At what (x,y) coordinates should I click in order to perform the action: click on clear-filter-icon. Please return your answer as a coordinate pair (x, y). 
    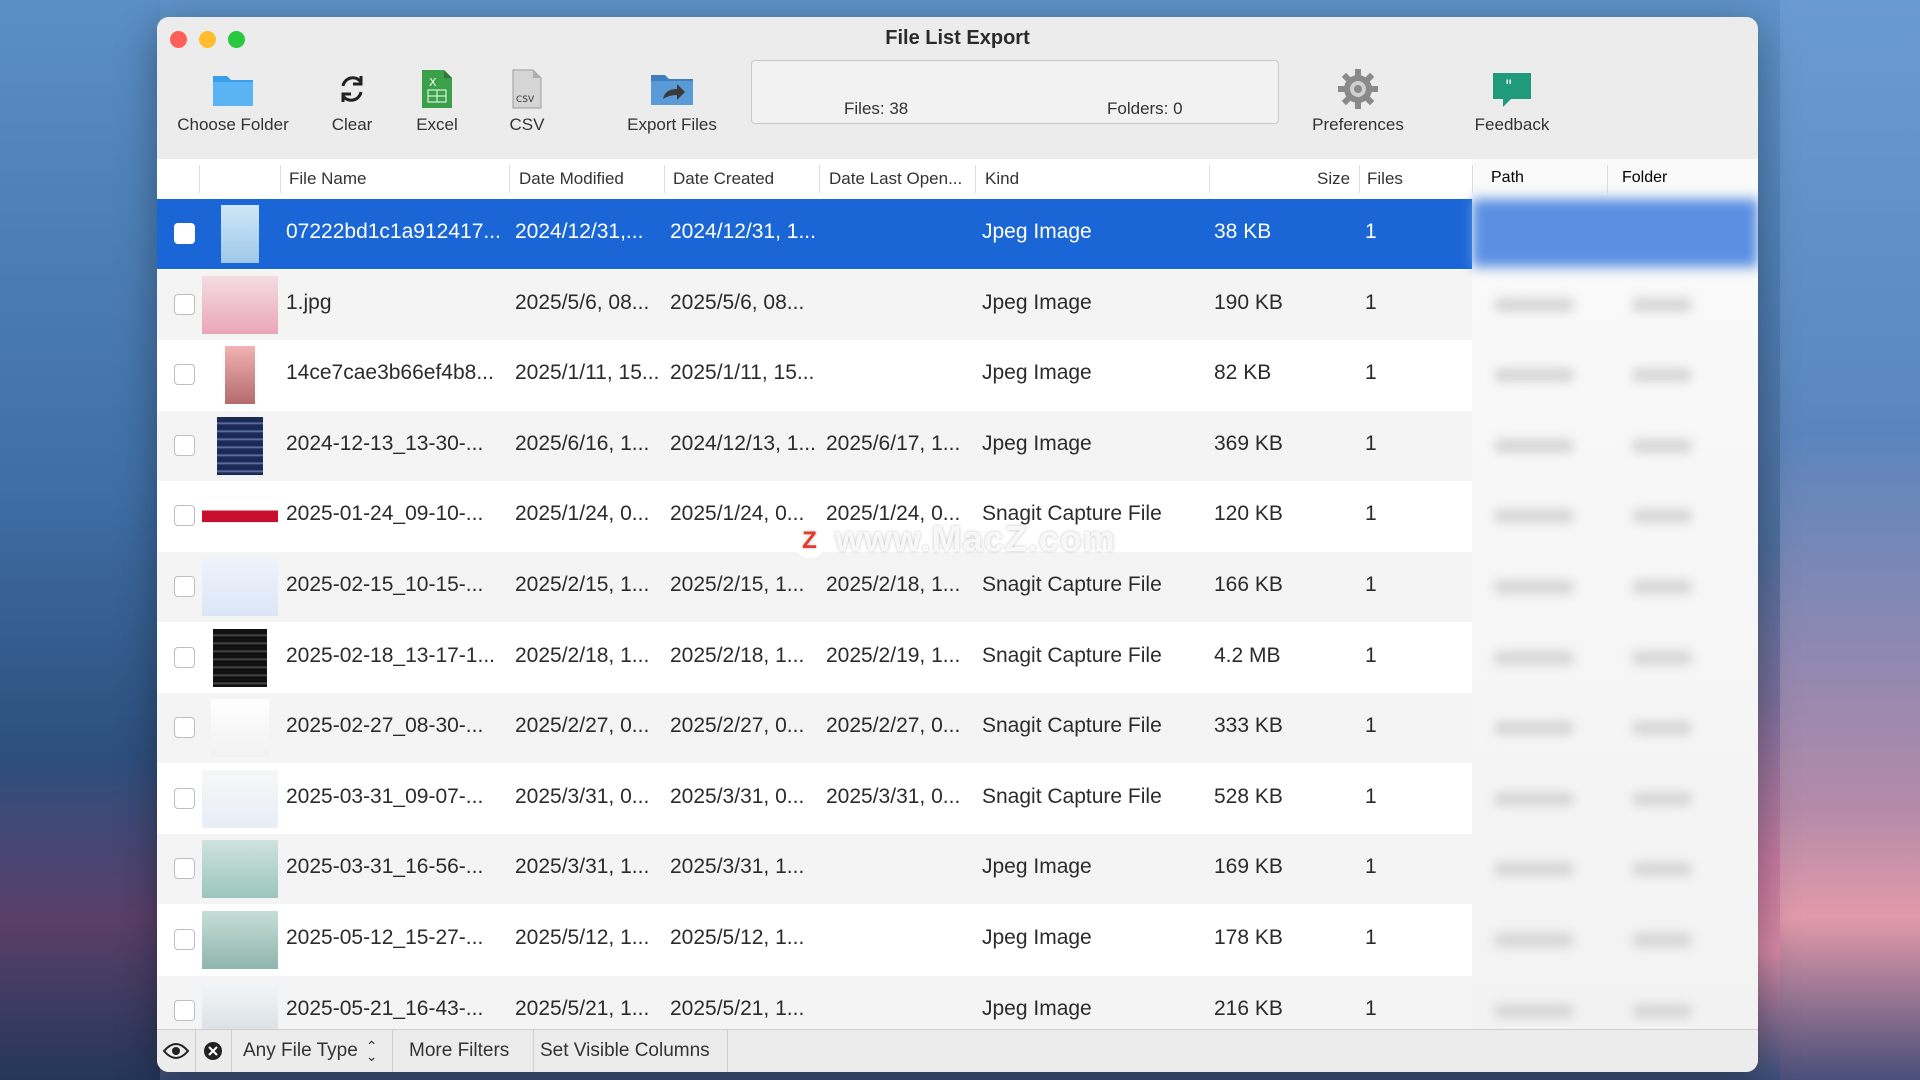
    Looking at the image, I should click on (213, 1051).